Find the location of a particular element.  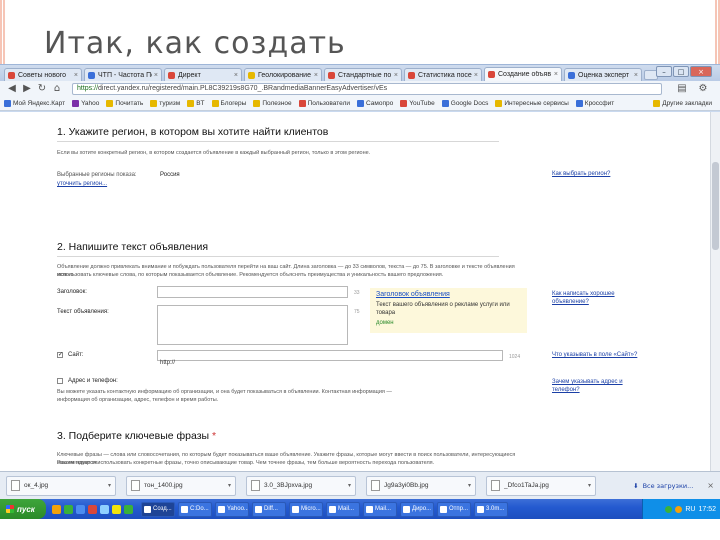

tab-label: Советы нового is located at coordinates (42, 75).